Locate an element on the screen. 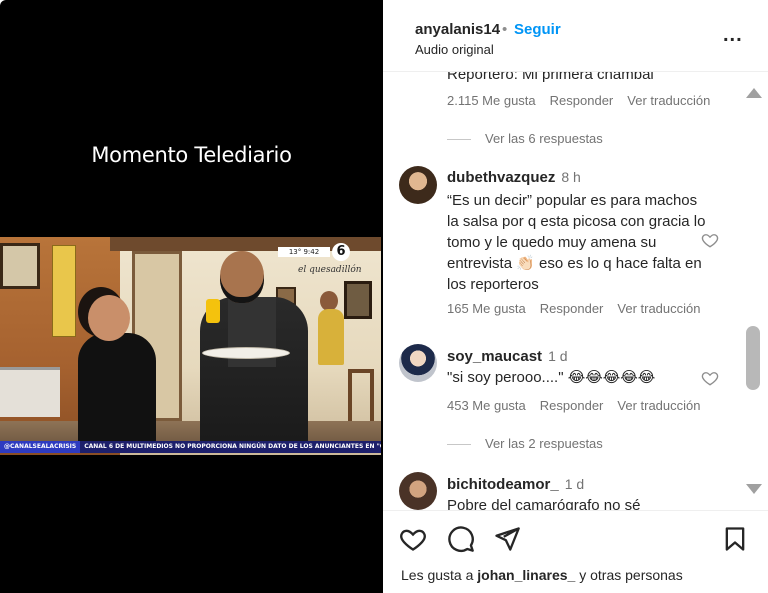 This screenshot has height=593, width=768. scene-woman is located at coordinates (117, 390).